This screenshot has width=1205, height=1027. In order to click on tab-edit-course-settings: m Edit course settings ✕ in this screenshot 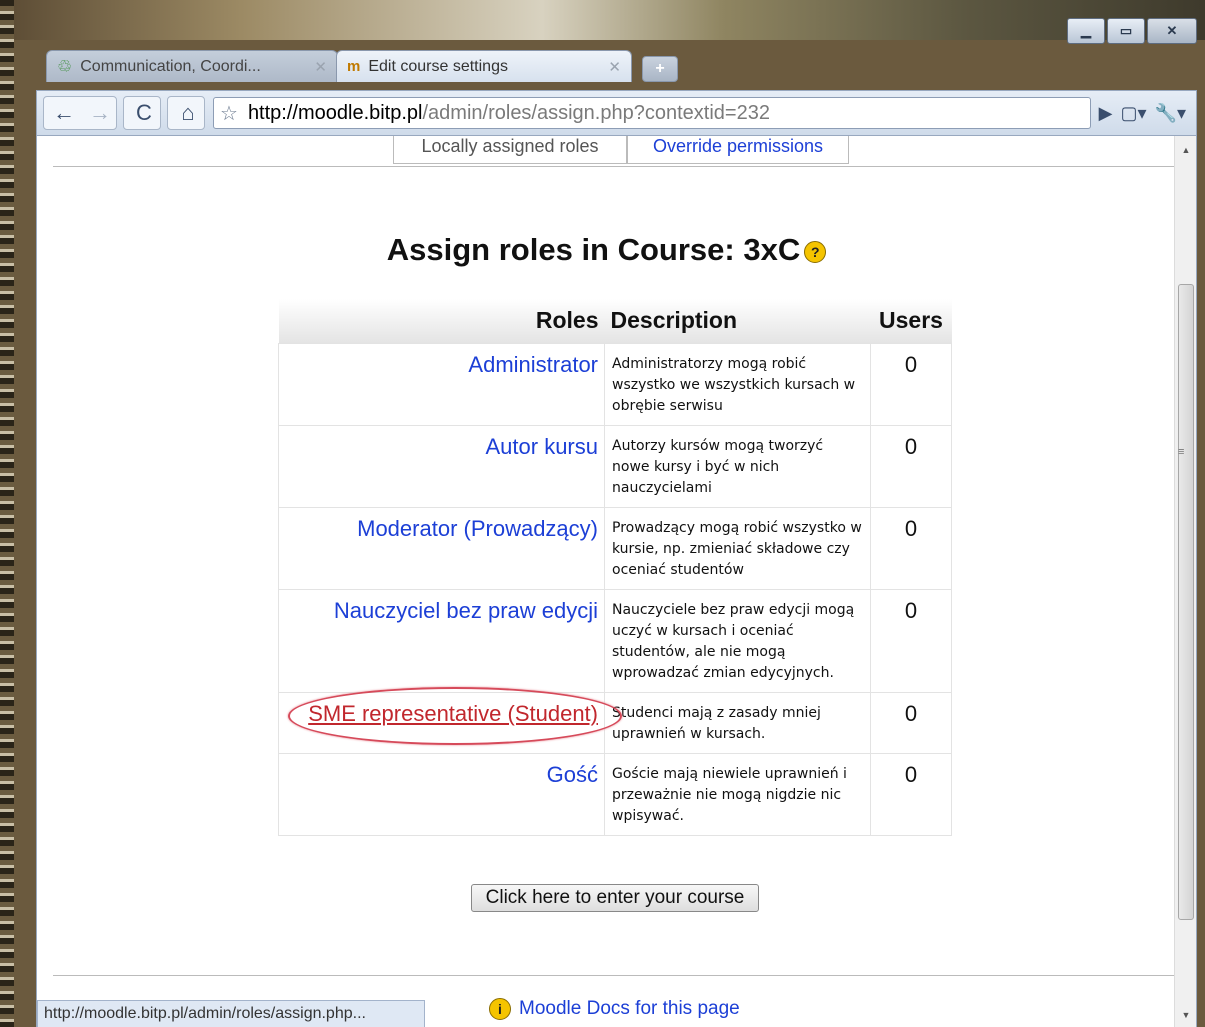, I will do `click(484, 66)`.